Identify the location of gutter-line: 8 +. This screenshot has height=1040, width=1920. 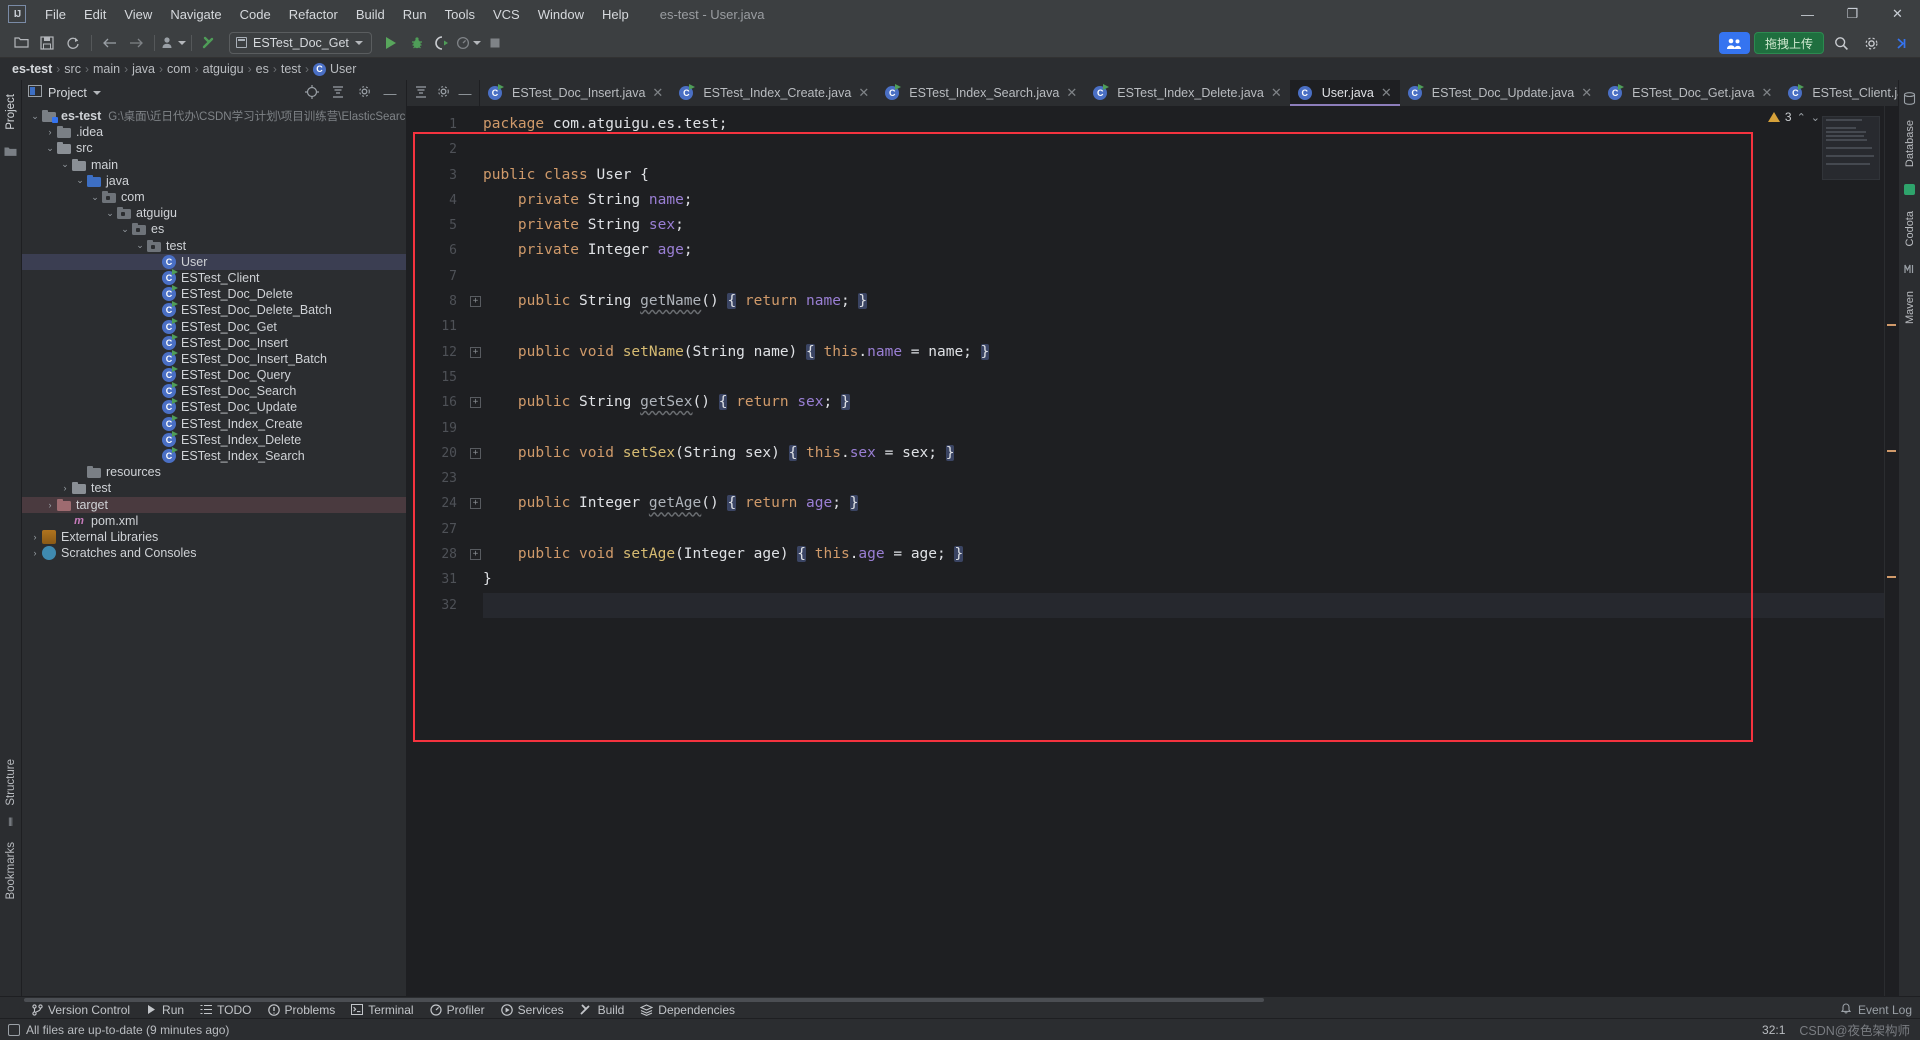
(444, 301).